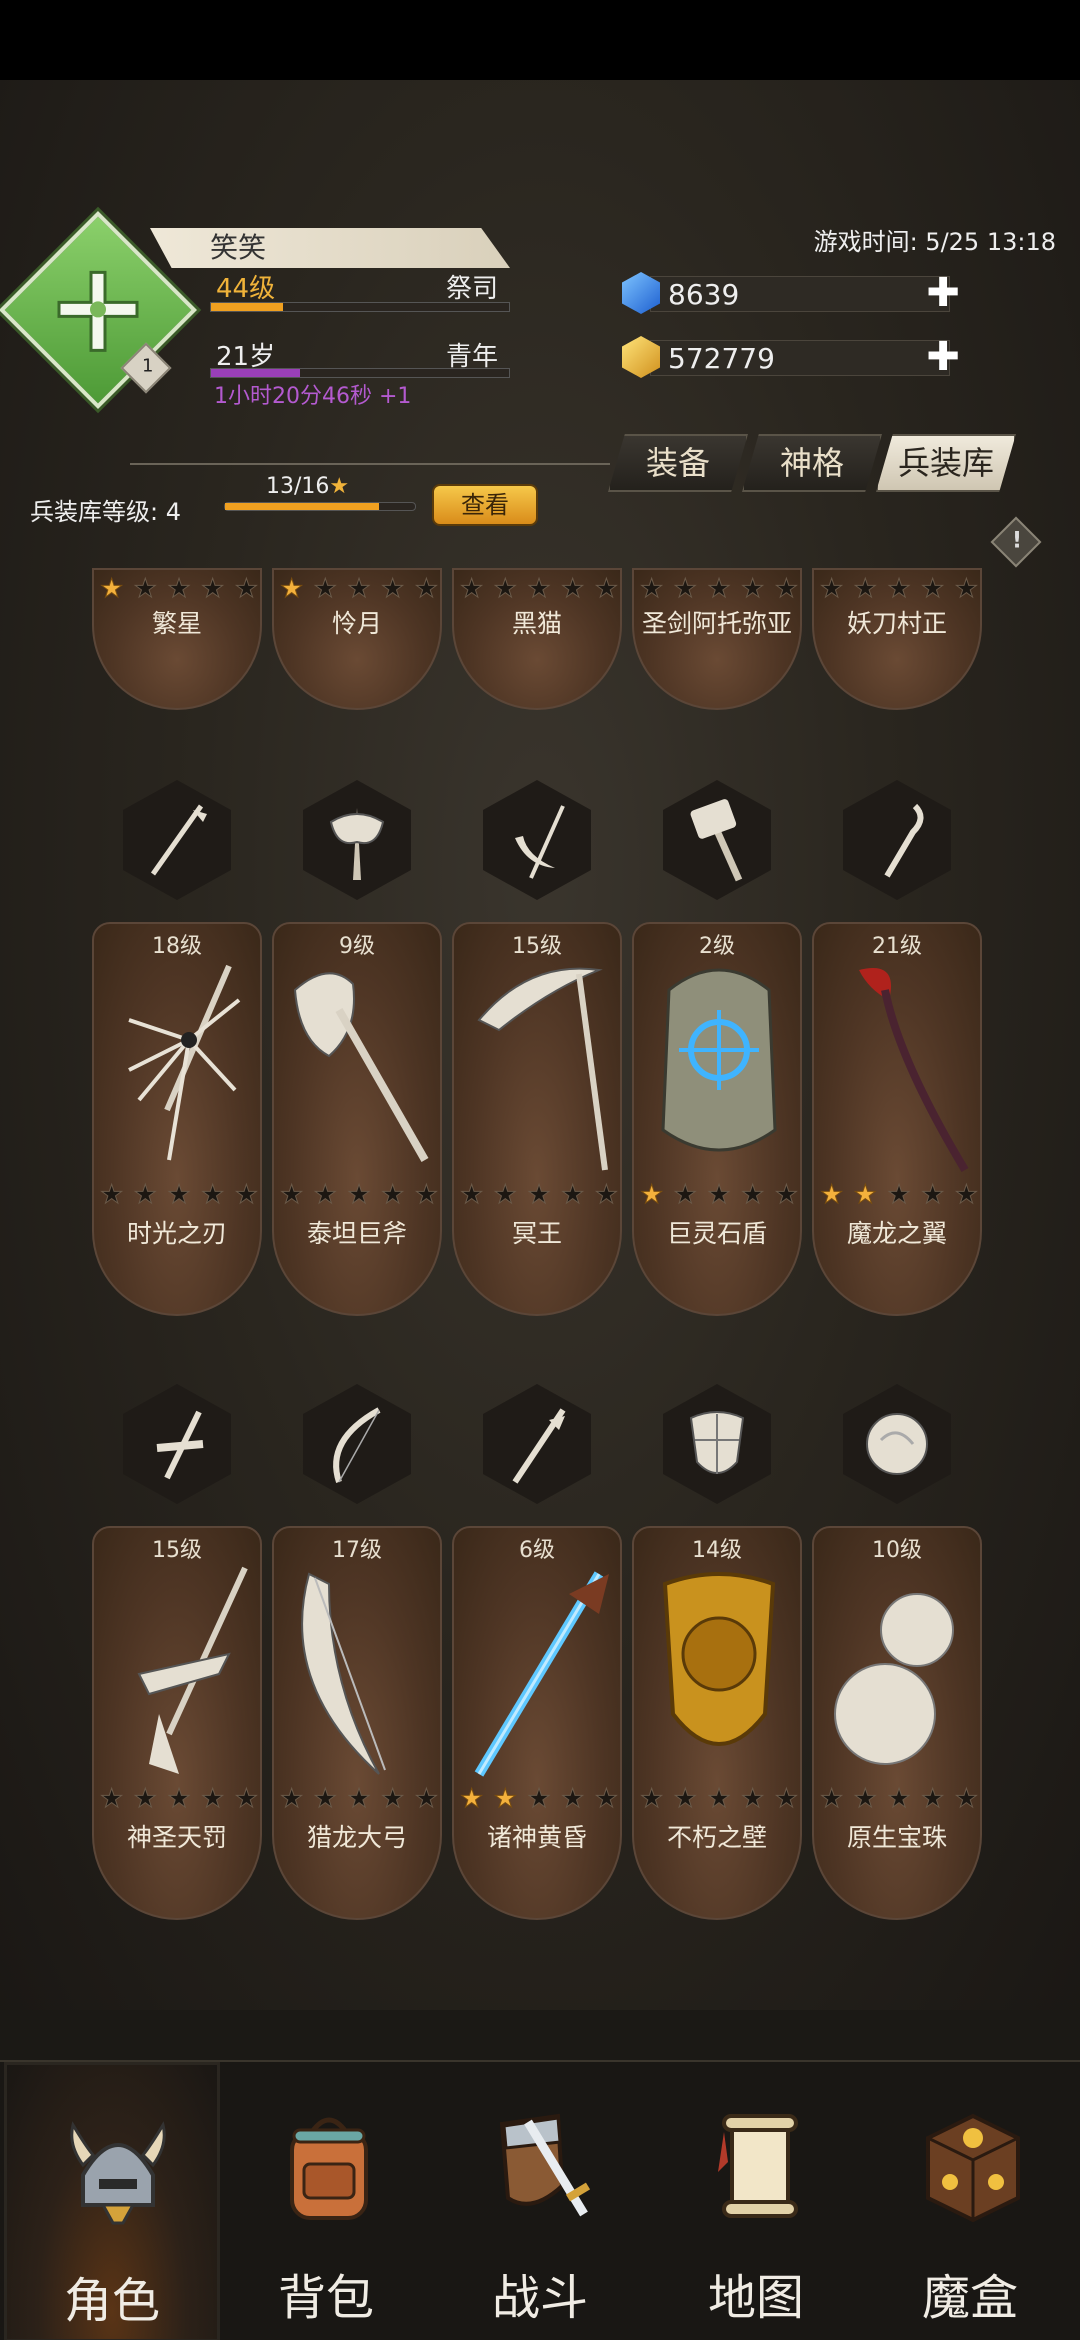 The image size is (1080, 2340). What do you see at coordinates (717, 946) in the screenshot?
I see `weapon-level: 2级` at bounding box center [717, 946].